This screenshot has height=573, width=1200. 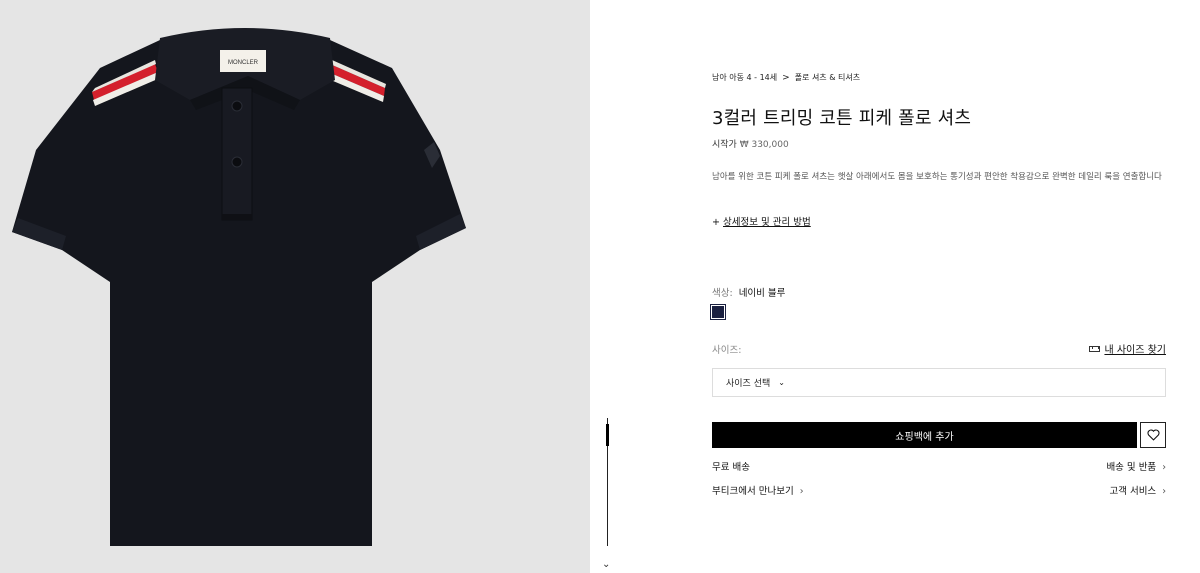 I want to click on color-row: 색상: 네이비 블루, so click(x=748, y=292).